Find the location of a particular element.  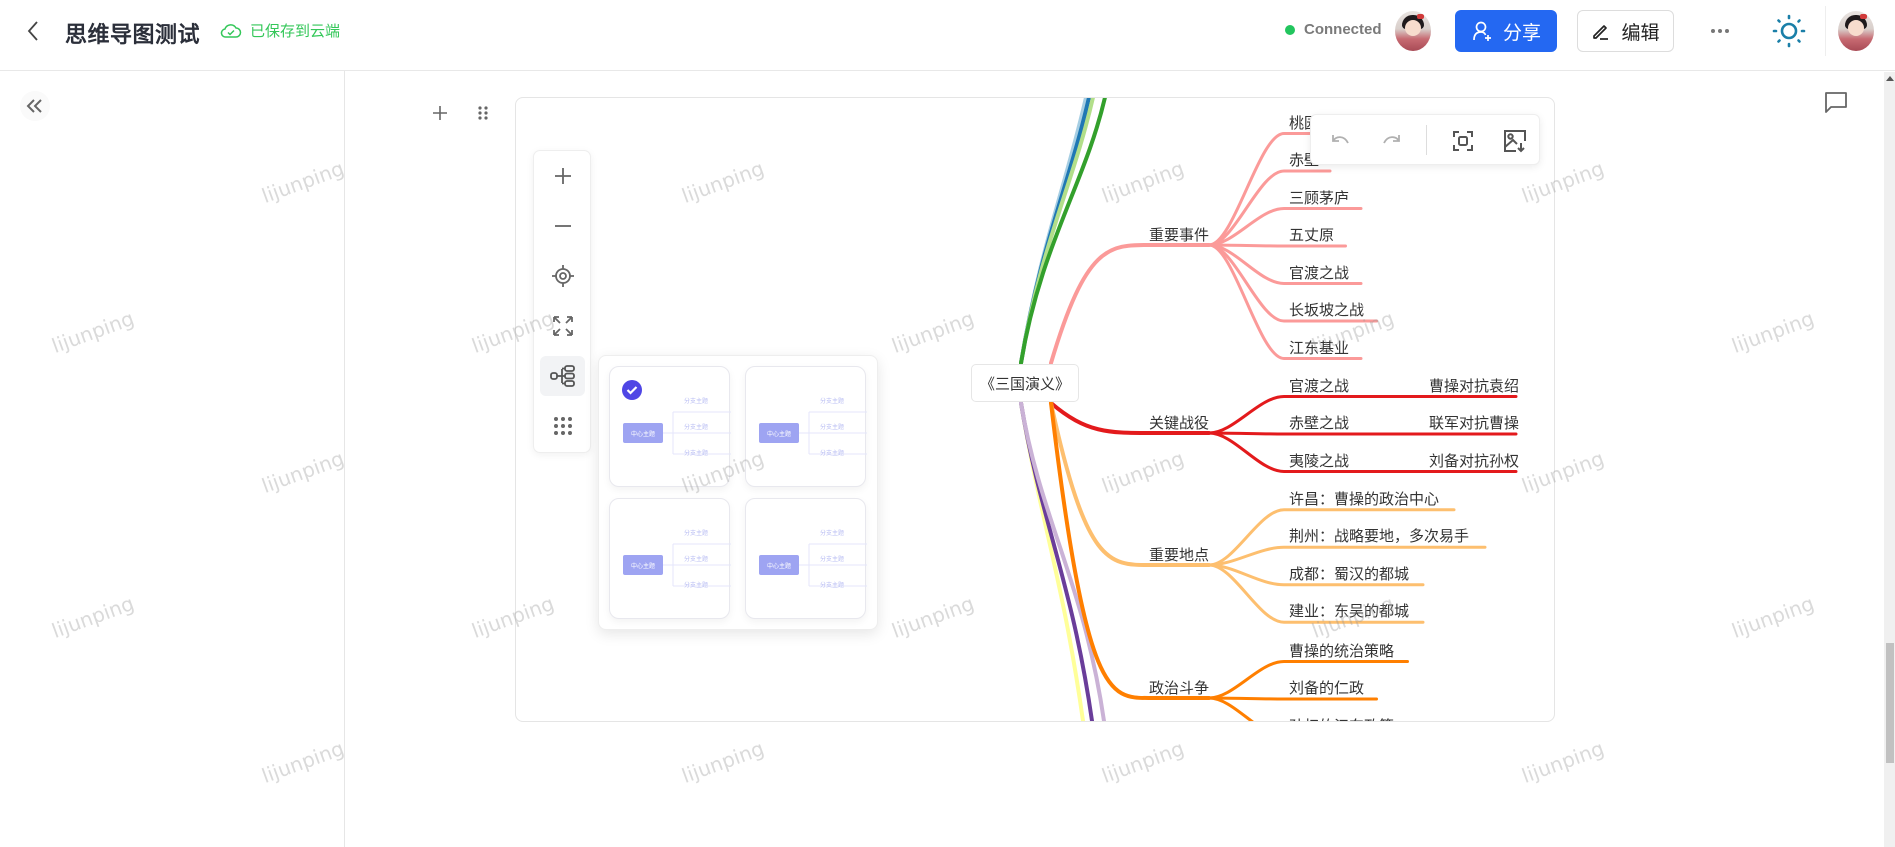

back-button is located at coordinates (33, 31).